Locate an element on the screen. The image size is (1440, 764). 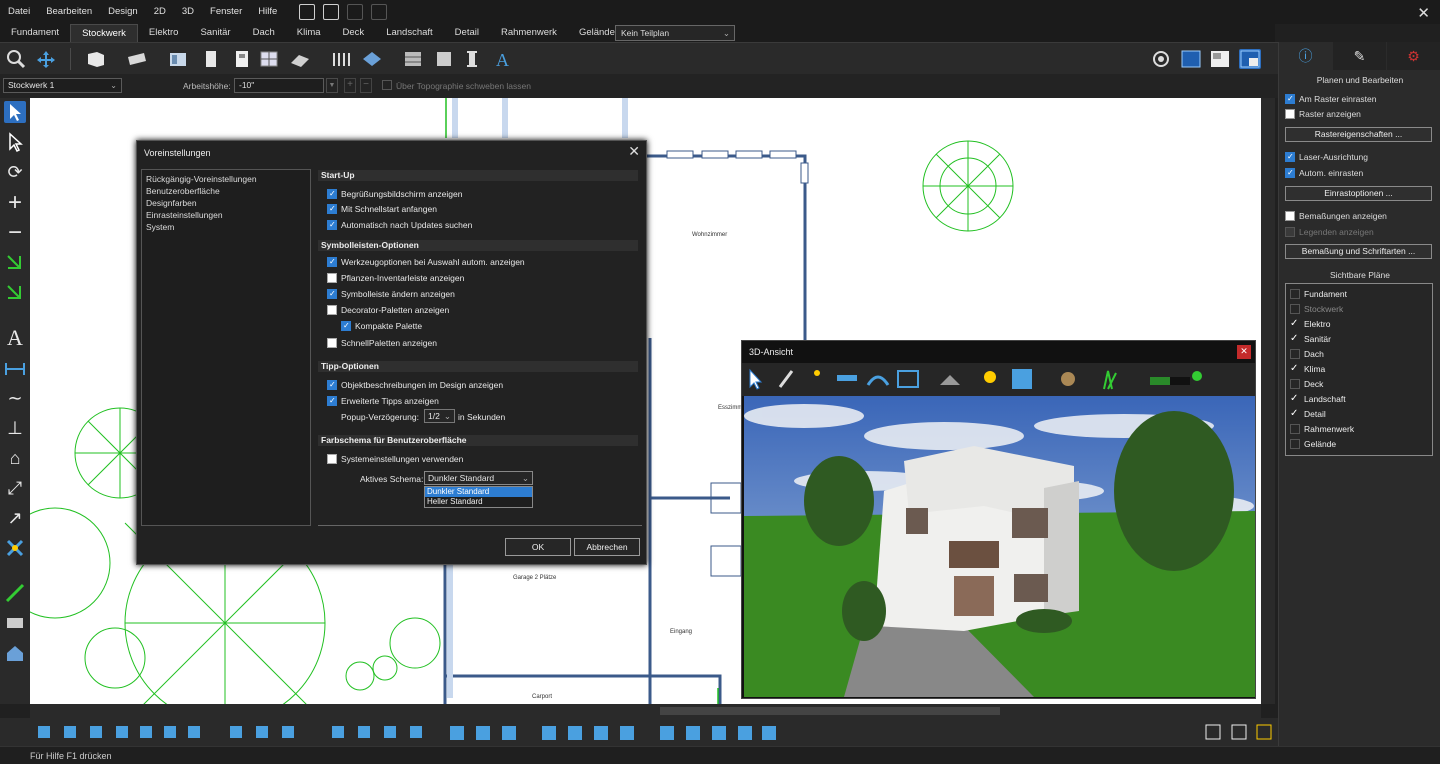
tab-deck: Deck is located at coordinates (354, 33).